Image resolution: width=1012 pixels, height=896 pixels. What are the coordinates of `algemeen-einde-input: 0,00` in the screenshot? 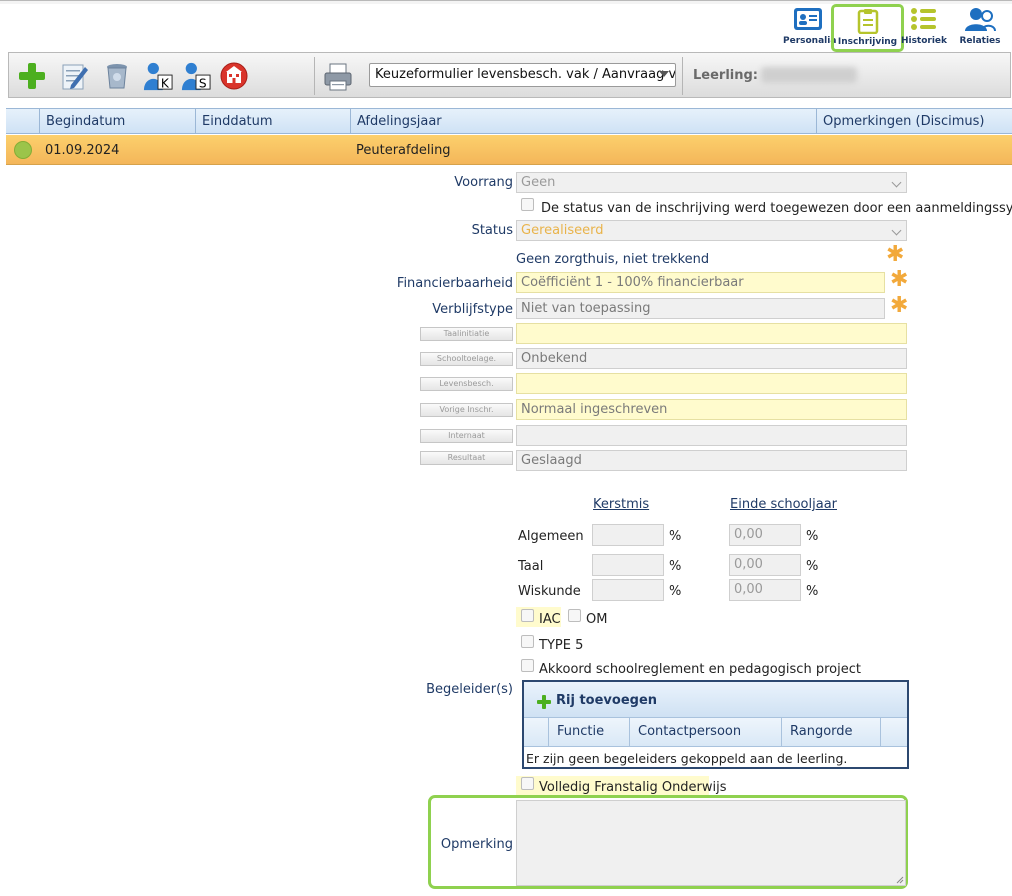 It's located at (765, 535).